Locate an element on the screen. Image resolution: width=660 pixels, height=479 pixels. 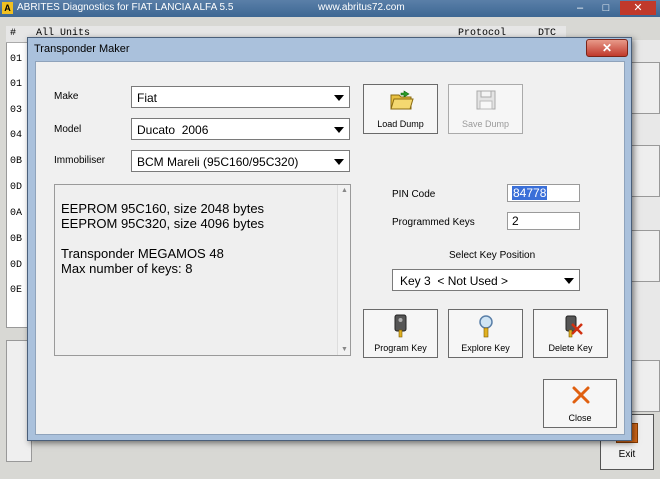
programmed-keys-field: 2 is located at coordinates (543, 221).